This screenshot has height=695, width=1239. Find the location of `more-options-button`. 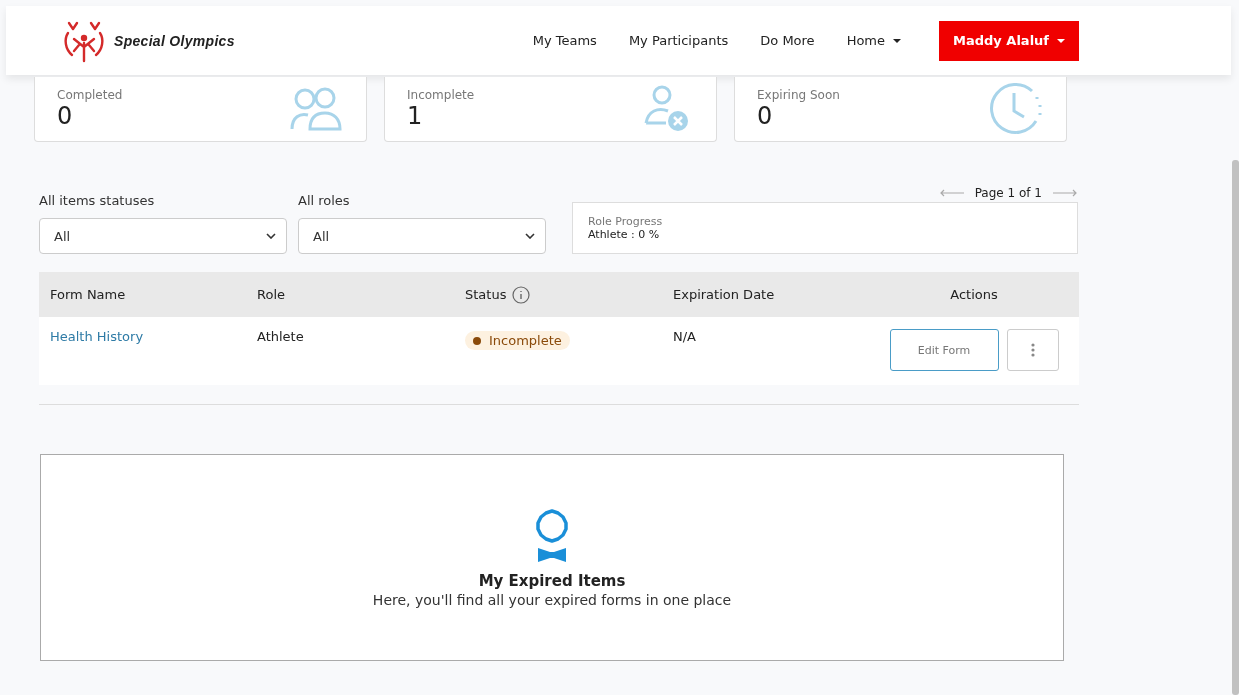

more-options-button is located at coordinates (1032, 350).